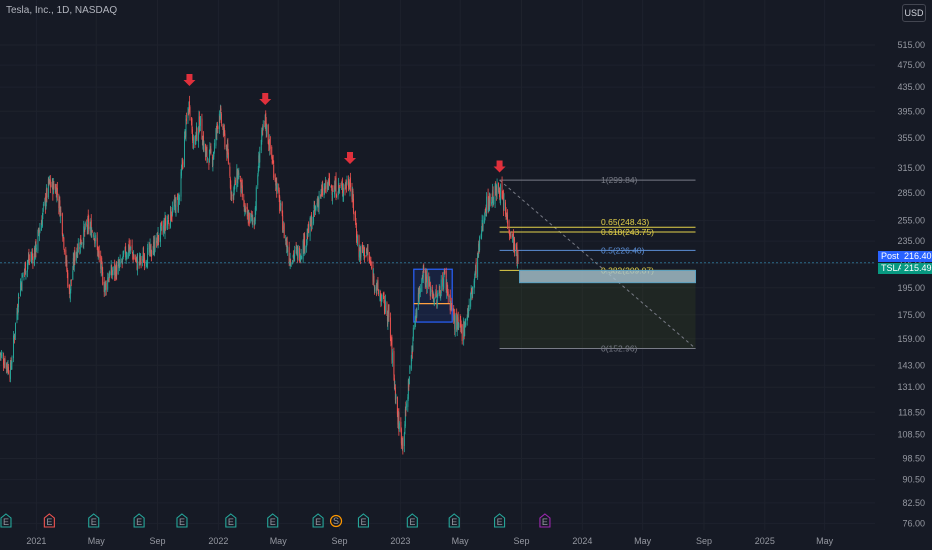 This screenshot has height=550, width=932. Describe the element at coordinates (608, 276) in the screenshot. I see `target-zone` at that location.